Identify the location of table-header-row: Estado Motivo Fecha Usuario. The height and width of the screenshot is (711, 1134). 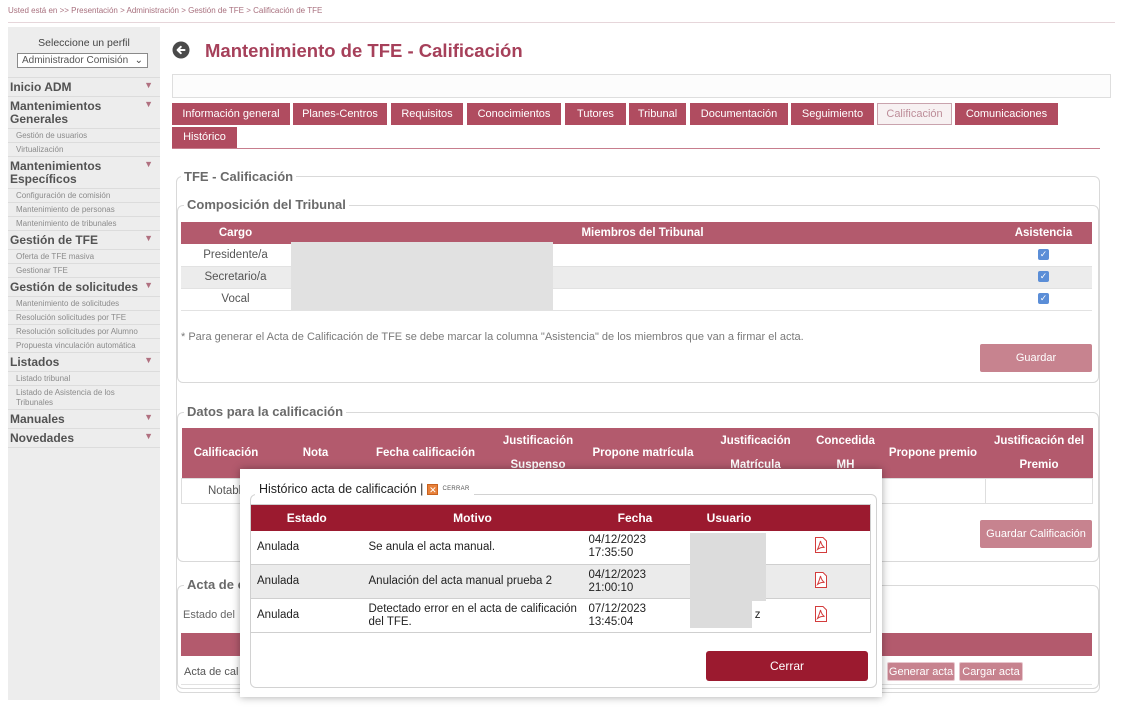
(560, 517).